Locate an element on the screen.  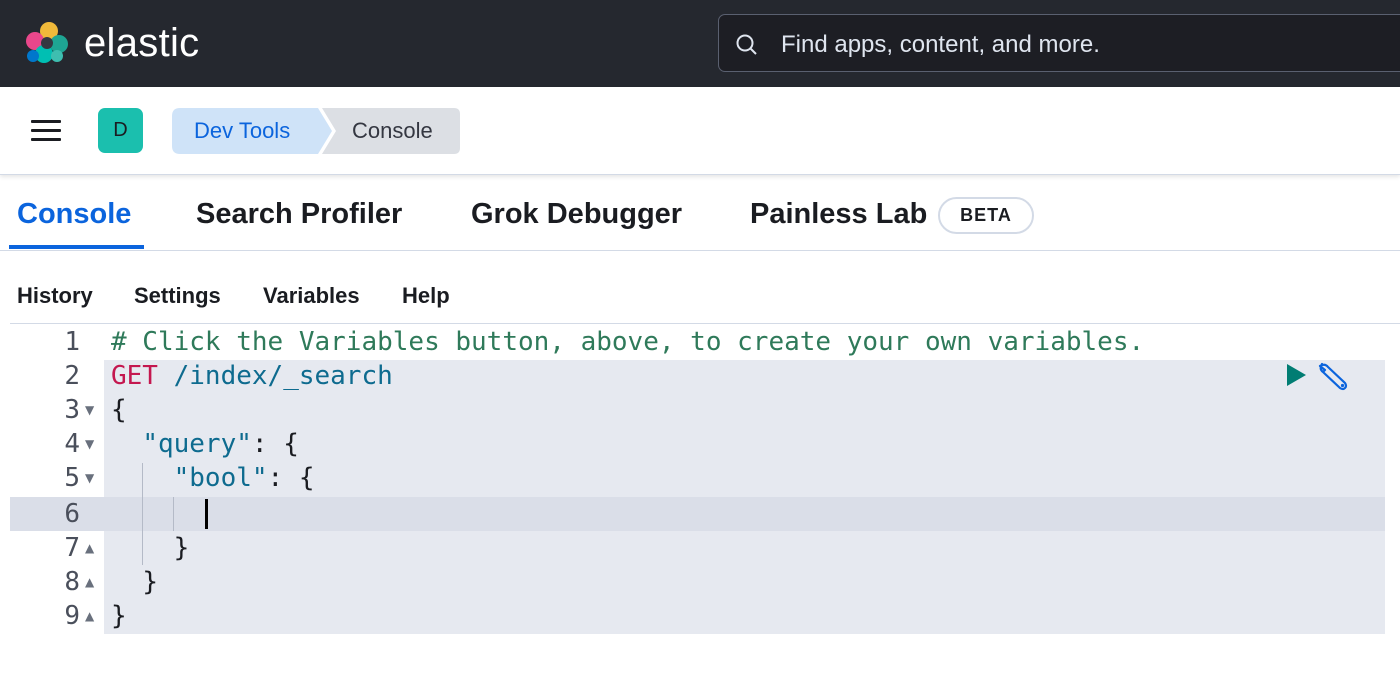
http-method: GET is located at coordinates (134, 376).